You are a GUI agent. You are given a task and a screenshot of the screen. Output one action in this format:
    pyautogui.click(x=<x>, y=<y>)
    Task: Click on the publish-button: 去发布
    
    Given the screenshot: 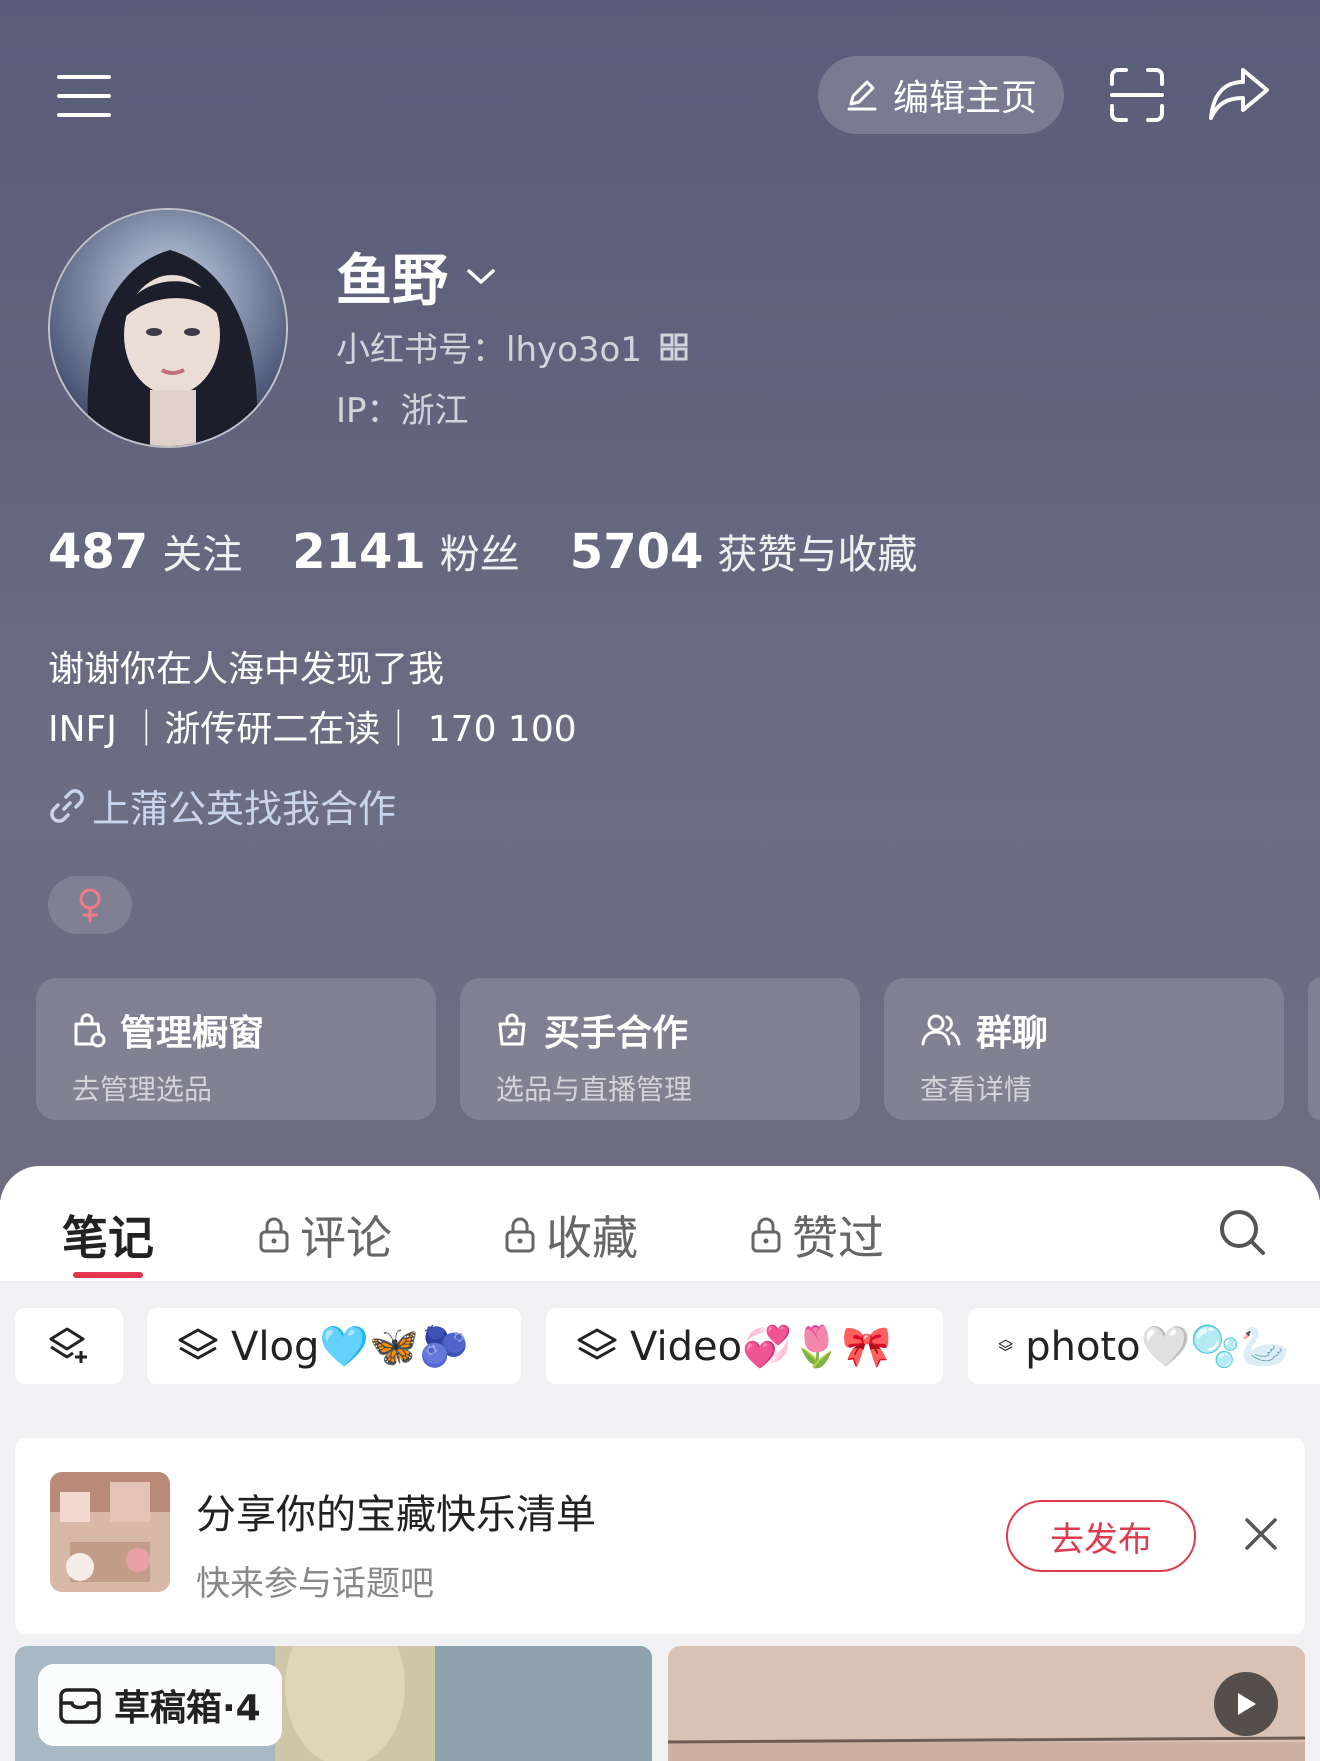 What is the action you would take?
    pyautogui.click(x=1101, y=1536)
    